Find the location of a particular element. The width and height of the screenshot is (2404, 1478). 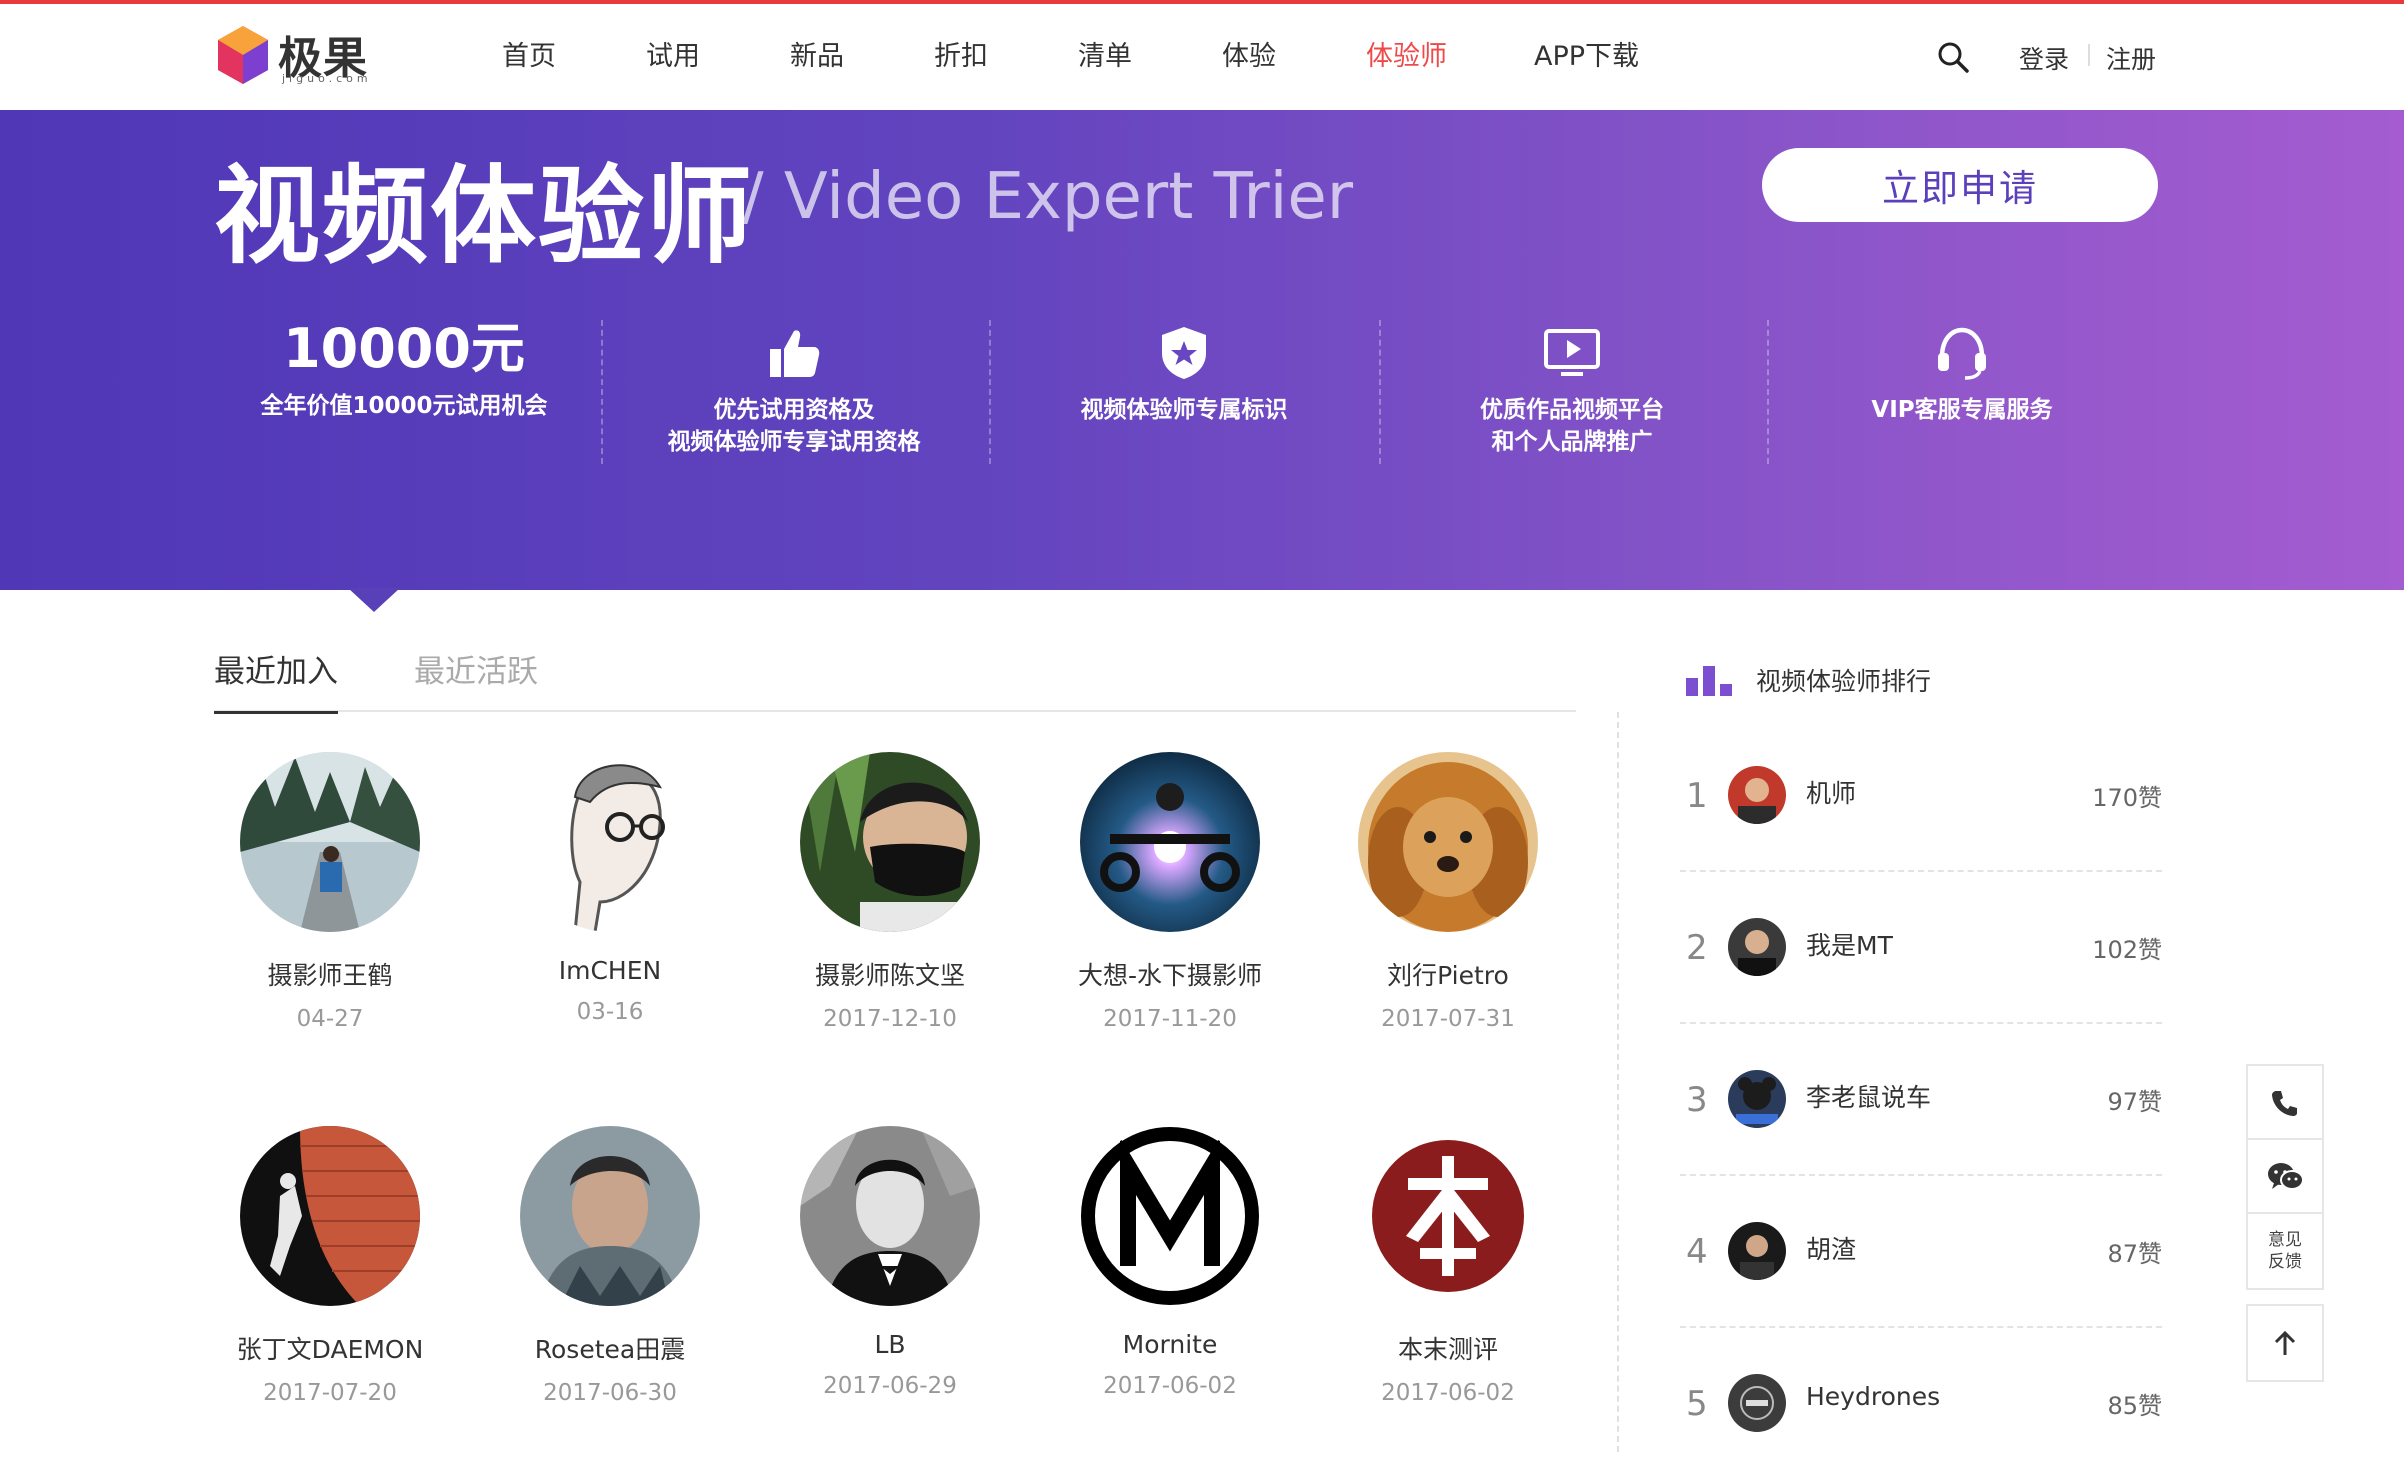

phone-button is located at coordinates (2285, 1103).